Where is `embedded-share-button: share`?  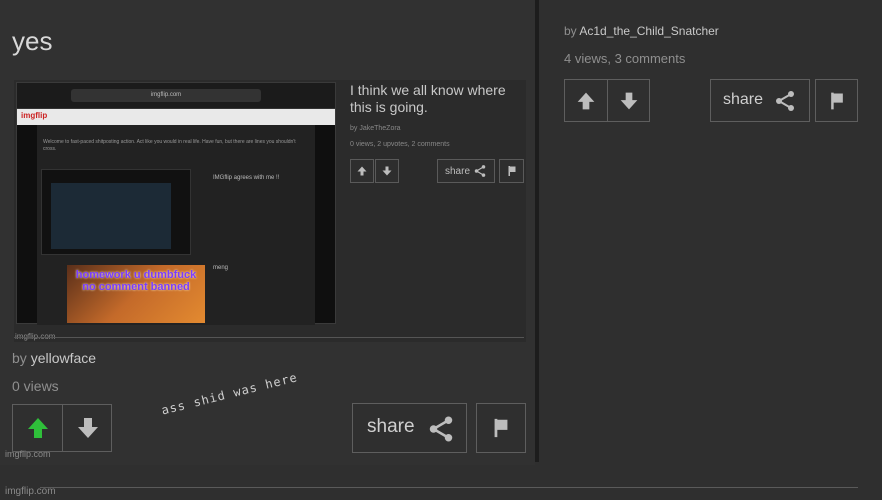 embedded-share-button: share is located at coordinates (466, 171).